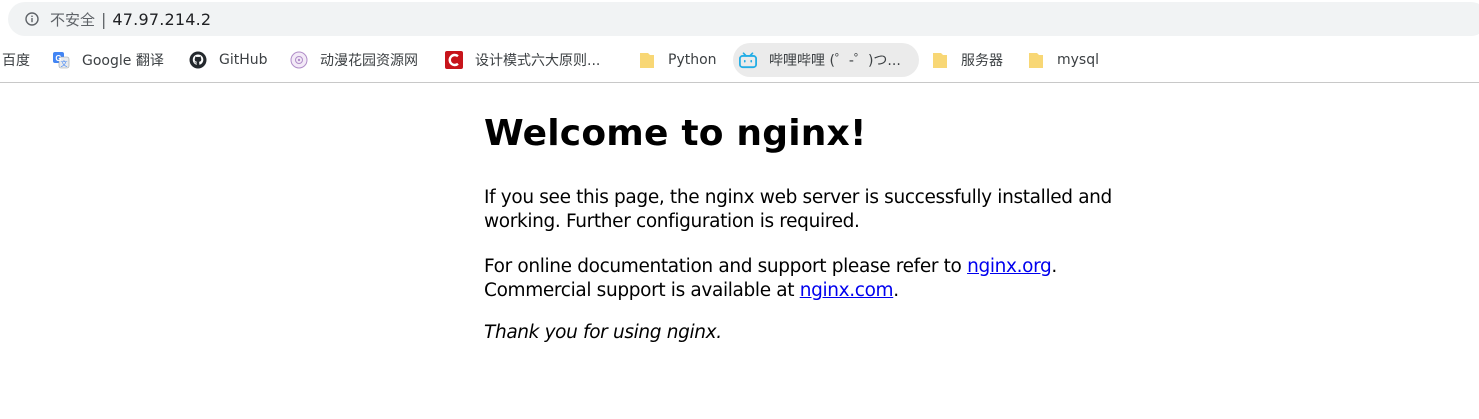 The width and height of the screenshot is (1479, 419). What do you see at coordinates (299, 60) in the screenshot?
I see `dmhy-icon` at bounding box center [299, 60].